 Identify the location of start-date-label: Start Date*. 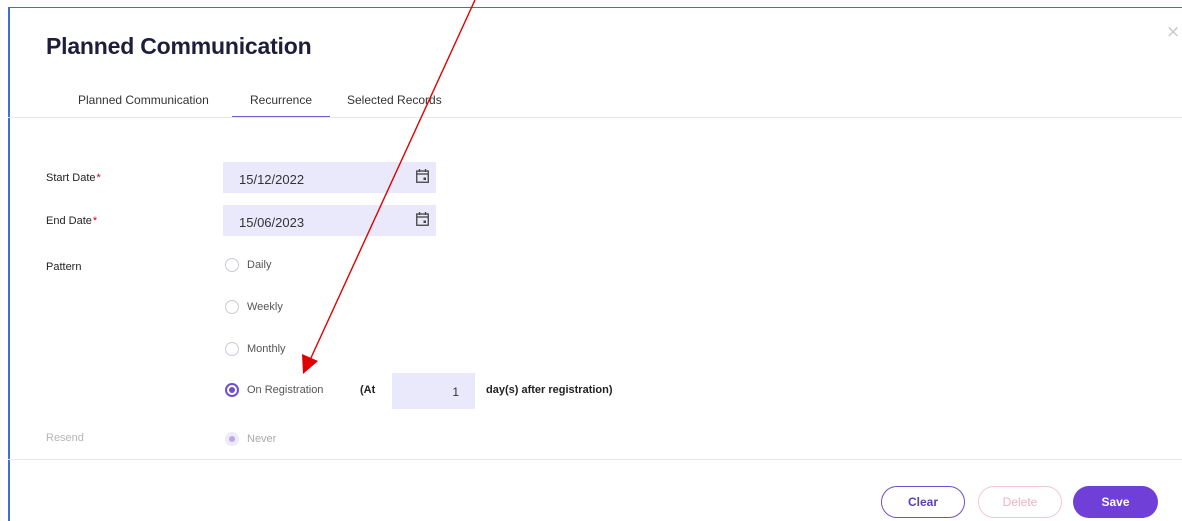
(73, 178).